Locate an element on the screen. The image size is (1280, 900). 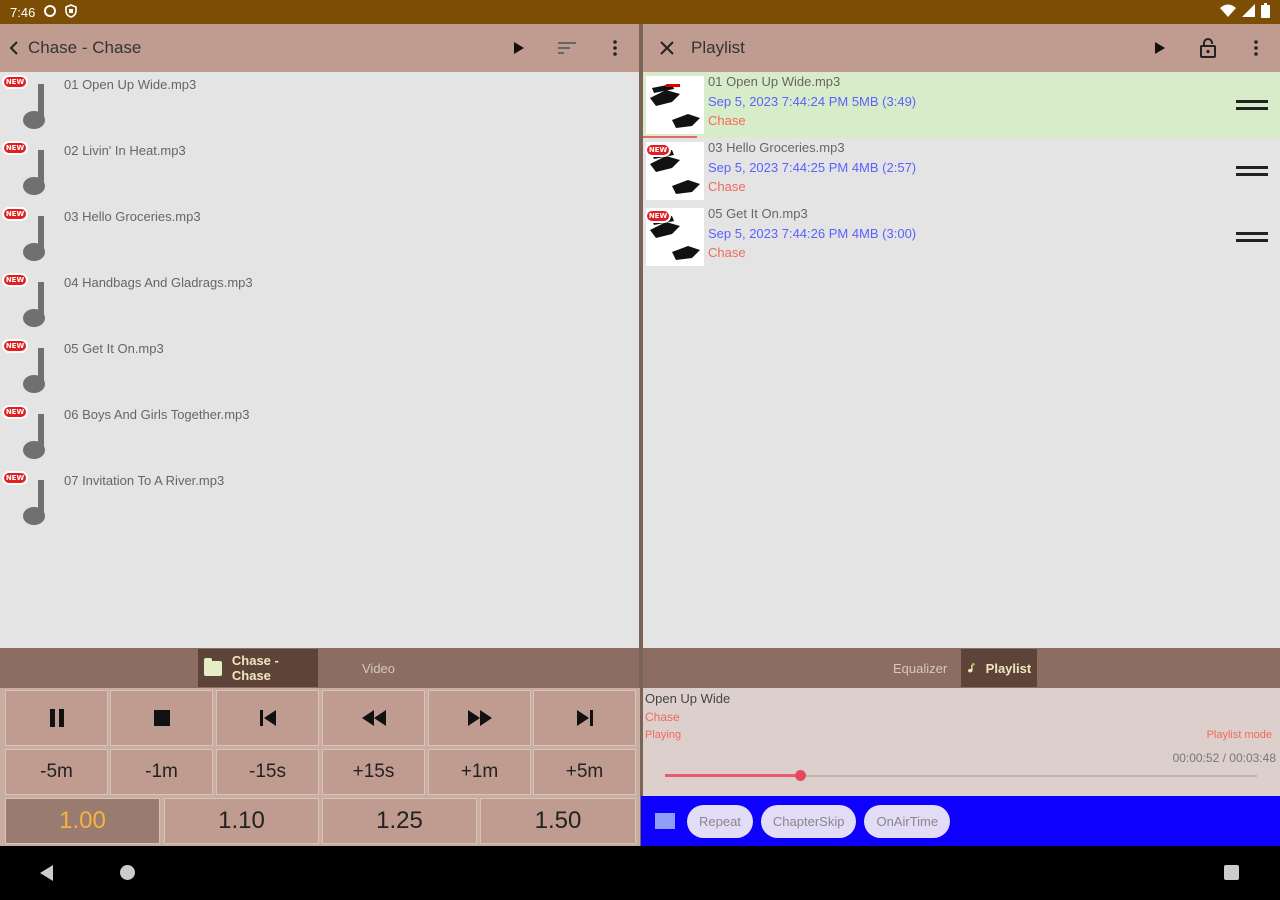
back-arrow-icon is located at coordinates (14, 48).